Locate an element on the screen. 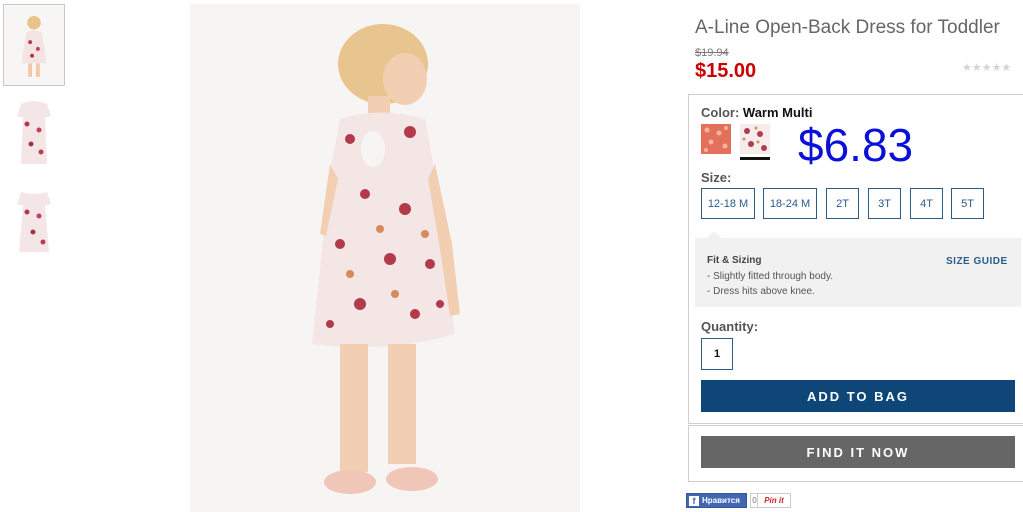 The height and width of the screenshot is (512, 1023). quantity-label: Quantity: is located at coordinates (730, 326).